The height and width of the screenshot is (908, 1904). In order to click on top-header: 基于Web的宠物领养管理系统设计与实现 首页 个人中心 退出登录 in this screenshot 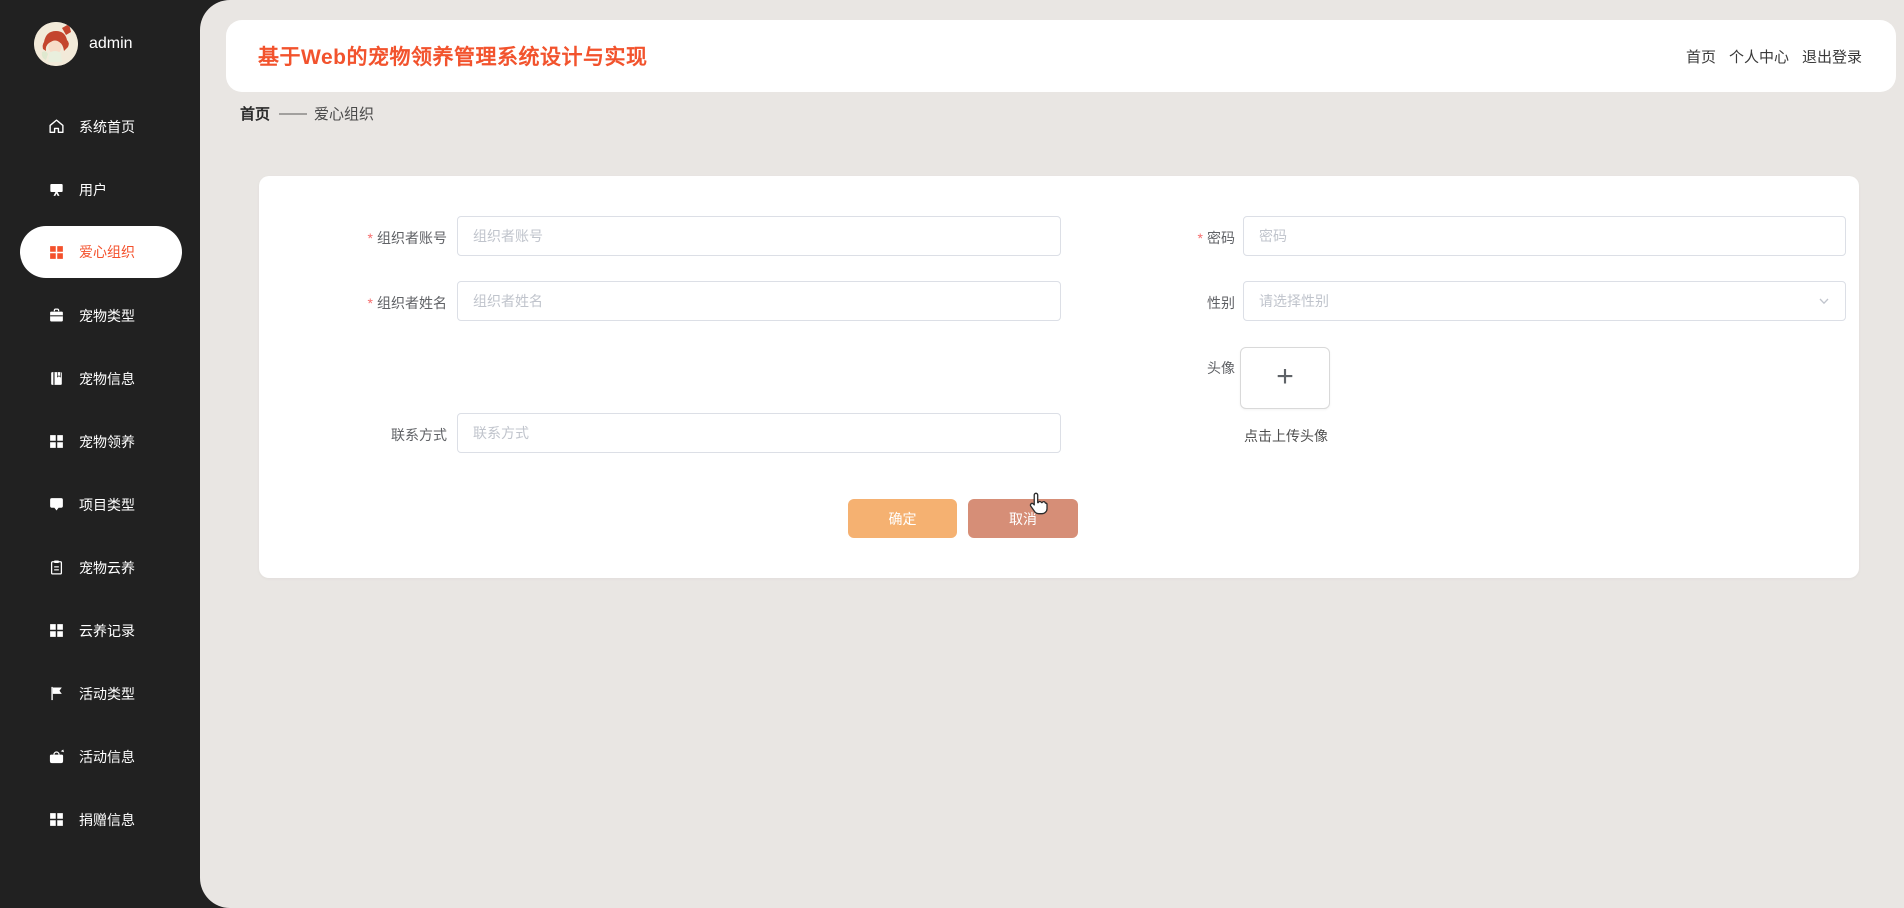, I will do `click(1061, 56)`.